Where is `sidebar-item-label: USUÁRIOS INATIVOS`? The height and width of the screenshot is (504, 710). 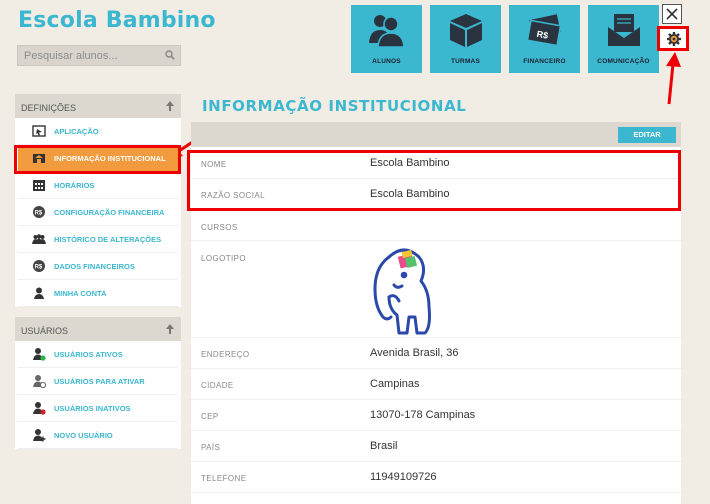
sidebar-item-label: USUÁRIOS INATIVOS is located at coordinates (92, 408).